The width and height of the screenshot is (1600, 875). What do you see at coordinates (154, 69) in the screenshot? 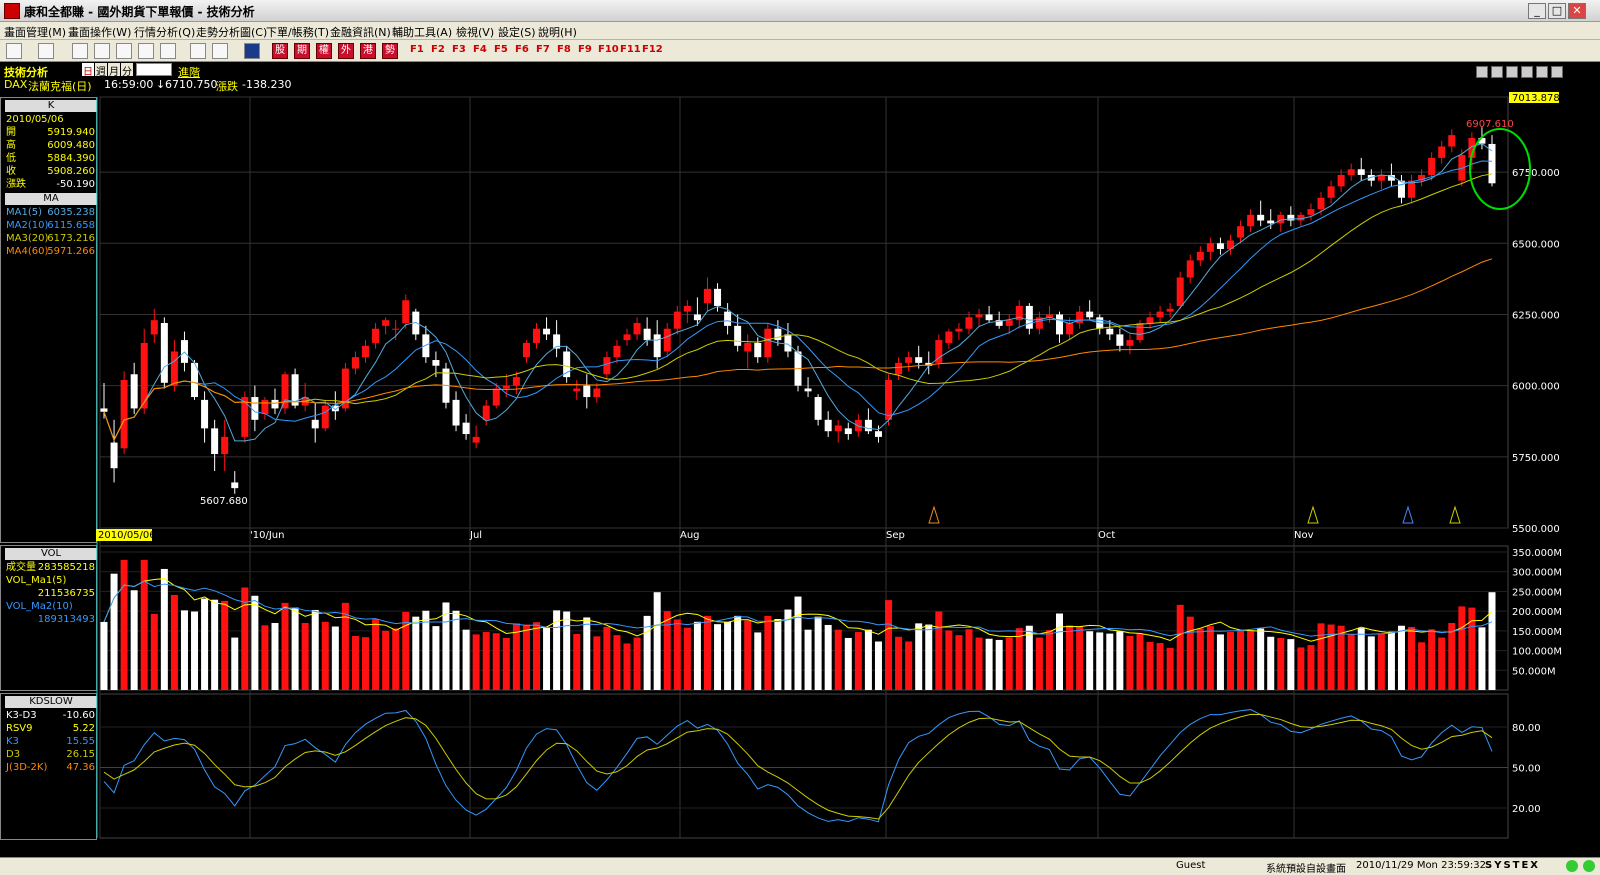
I see `period-dropdown` at bounding box center [154, 69].